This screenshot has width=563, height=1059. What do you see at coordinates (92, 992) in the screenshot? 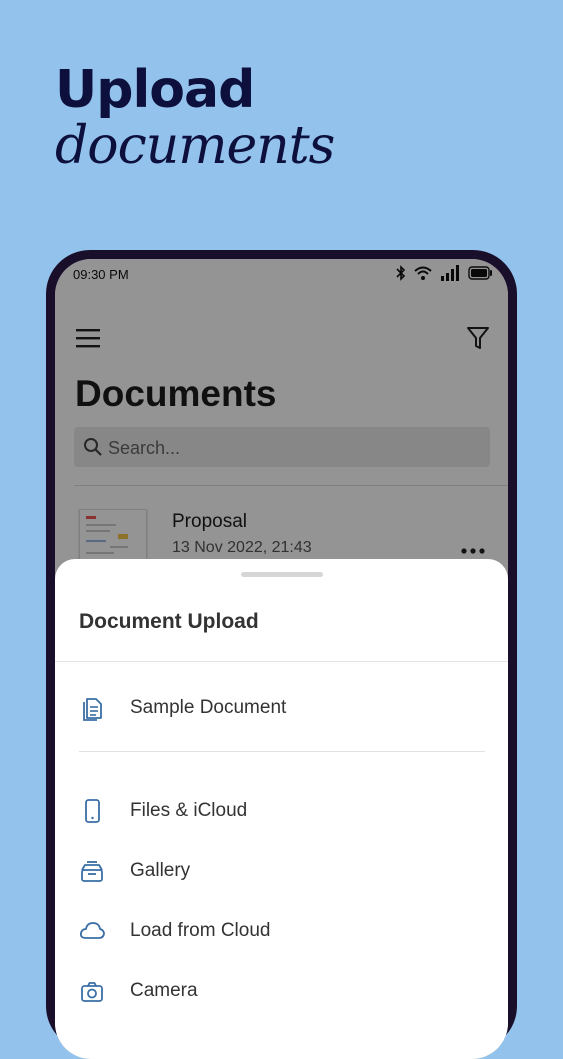
I see `camera-icon` at bounding box center [92, 992].